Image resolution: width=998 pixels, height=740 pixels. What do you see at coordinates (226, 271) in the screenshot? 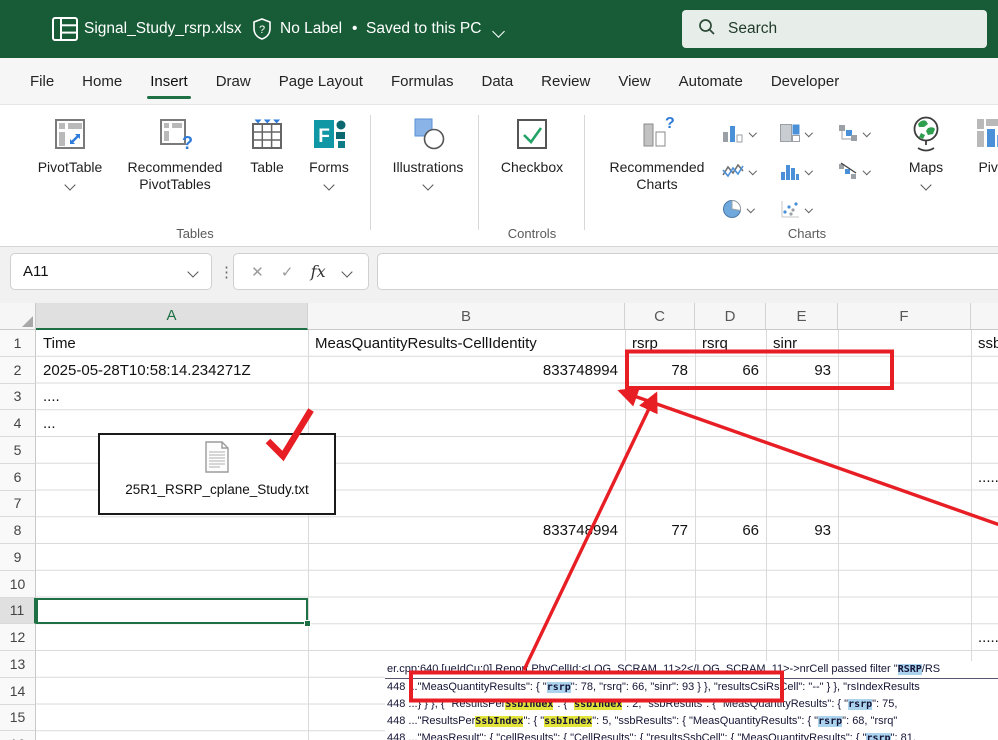
I see `formula-bar-options-icon: ⋮` at bounding box center [226, 271].